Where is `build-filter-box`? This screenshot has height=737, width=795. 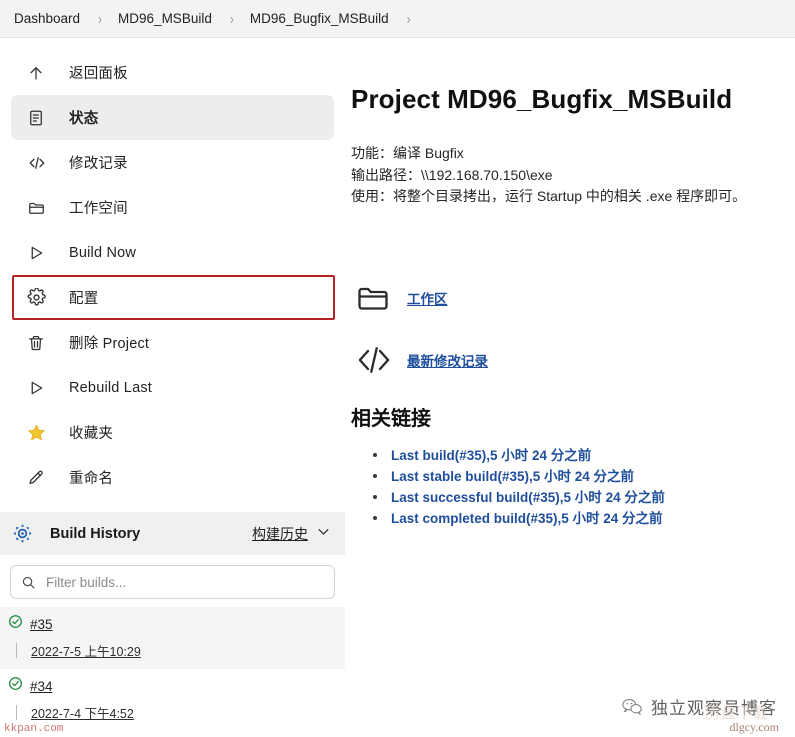
build-filter-box is located at coordinates (172, 582).